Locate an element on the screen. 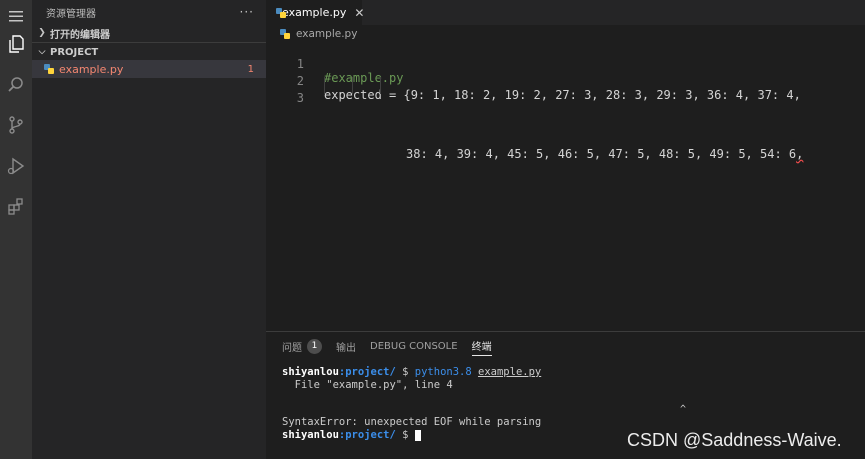 The height and width of the screenshot is (459, 865). tab-output-label: 输出 is located at coordinates (346, 348).